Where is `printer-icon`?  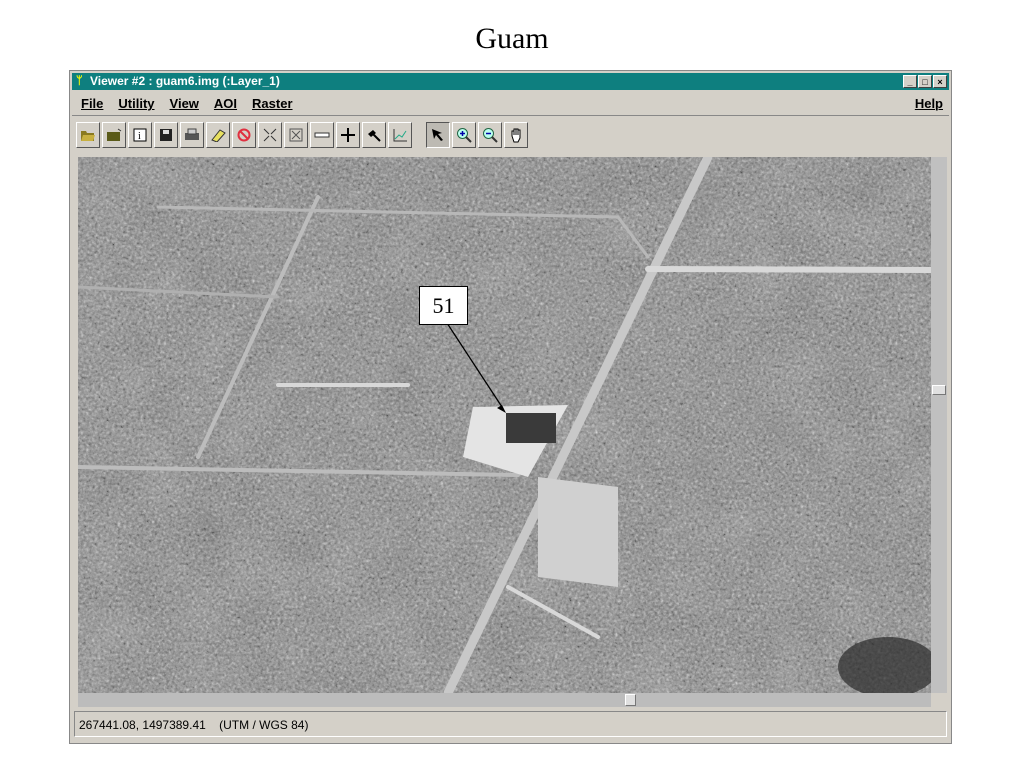
printer-icon is located at coordinates (192, 134).